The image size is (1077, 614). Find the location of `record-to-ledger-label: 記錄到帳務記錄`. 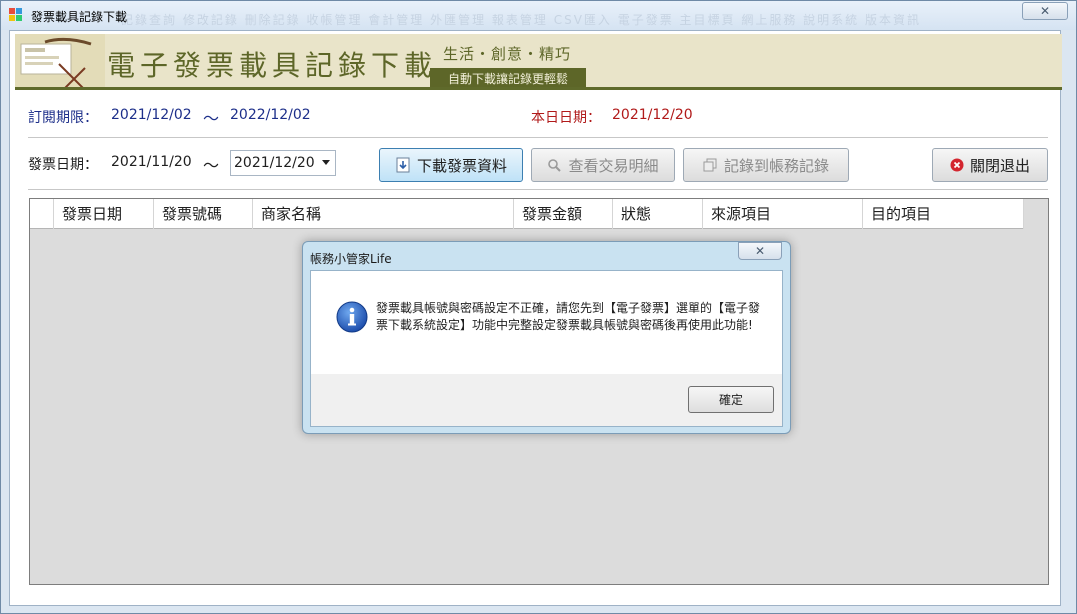

record-to-ledger-label: 記錄到帳務記錄 is located at coordinates (776, 165).